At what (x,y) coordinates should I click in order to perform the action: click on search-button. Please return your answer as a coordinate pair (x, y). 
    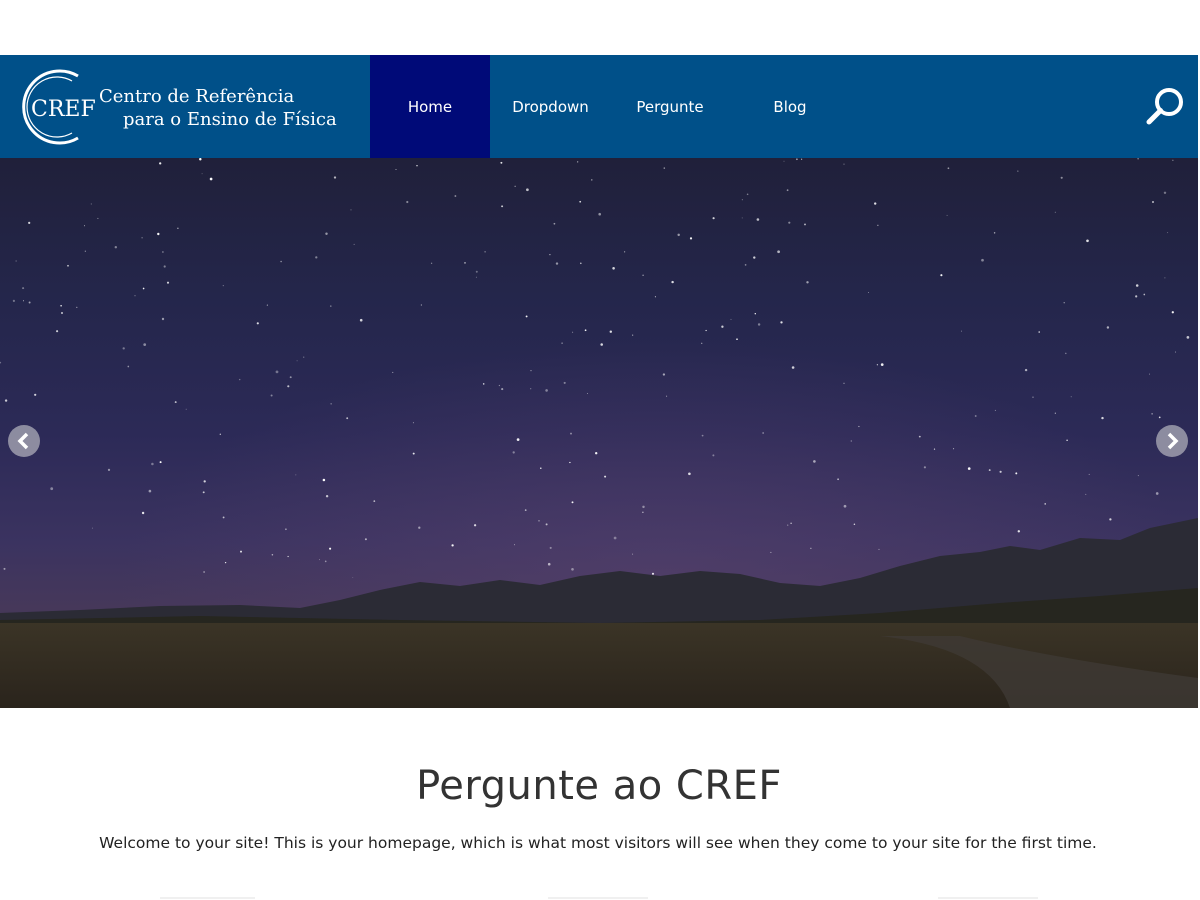
    Looking at the image, I should click on (1166, 107).